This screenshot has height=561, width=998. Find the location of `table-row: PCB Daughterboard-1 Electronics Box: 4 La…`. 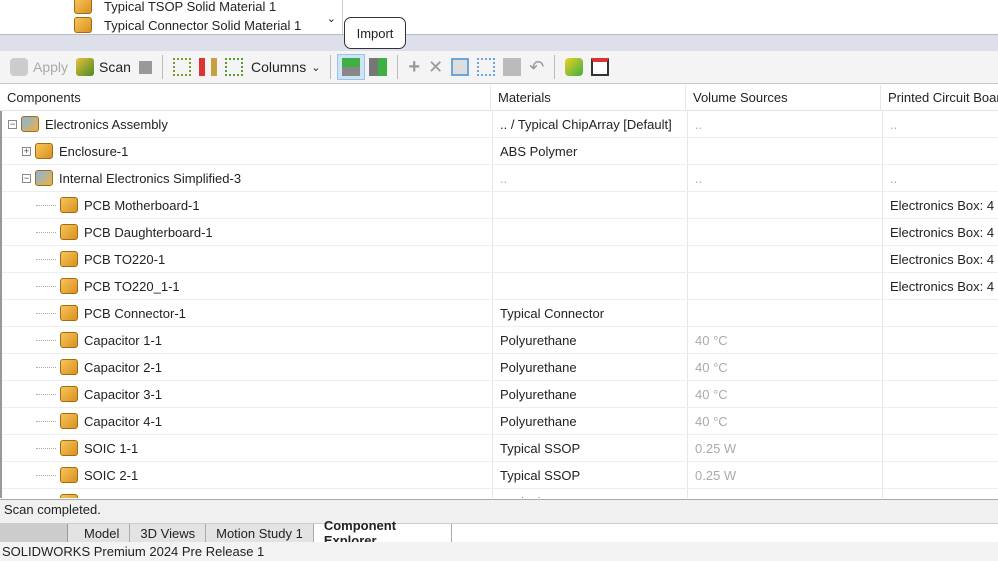

table-row: PCB Daughterboard-1 Electronics Box: 4 La… is located at coordinates (500, 232).